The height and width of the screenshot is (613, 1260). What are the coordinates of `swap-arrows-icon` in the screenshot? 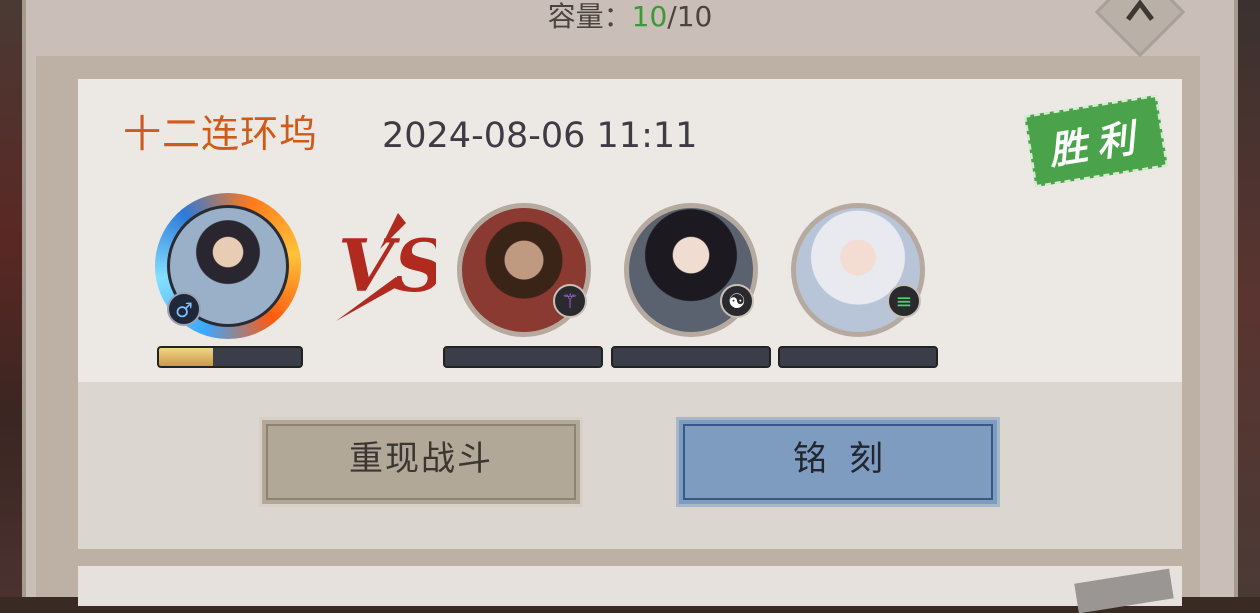 It's located at (1140, 10).